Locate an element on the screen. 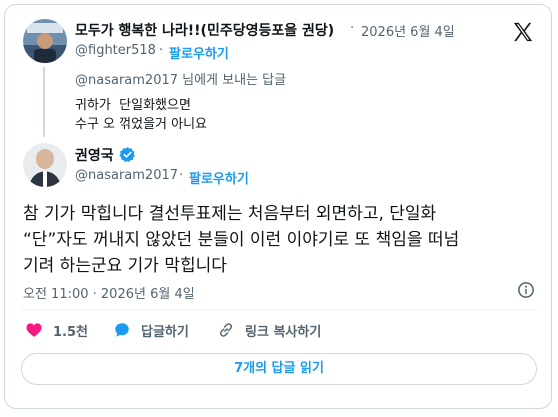  like-count: 1.5천 is located at coordinates (70, 332).